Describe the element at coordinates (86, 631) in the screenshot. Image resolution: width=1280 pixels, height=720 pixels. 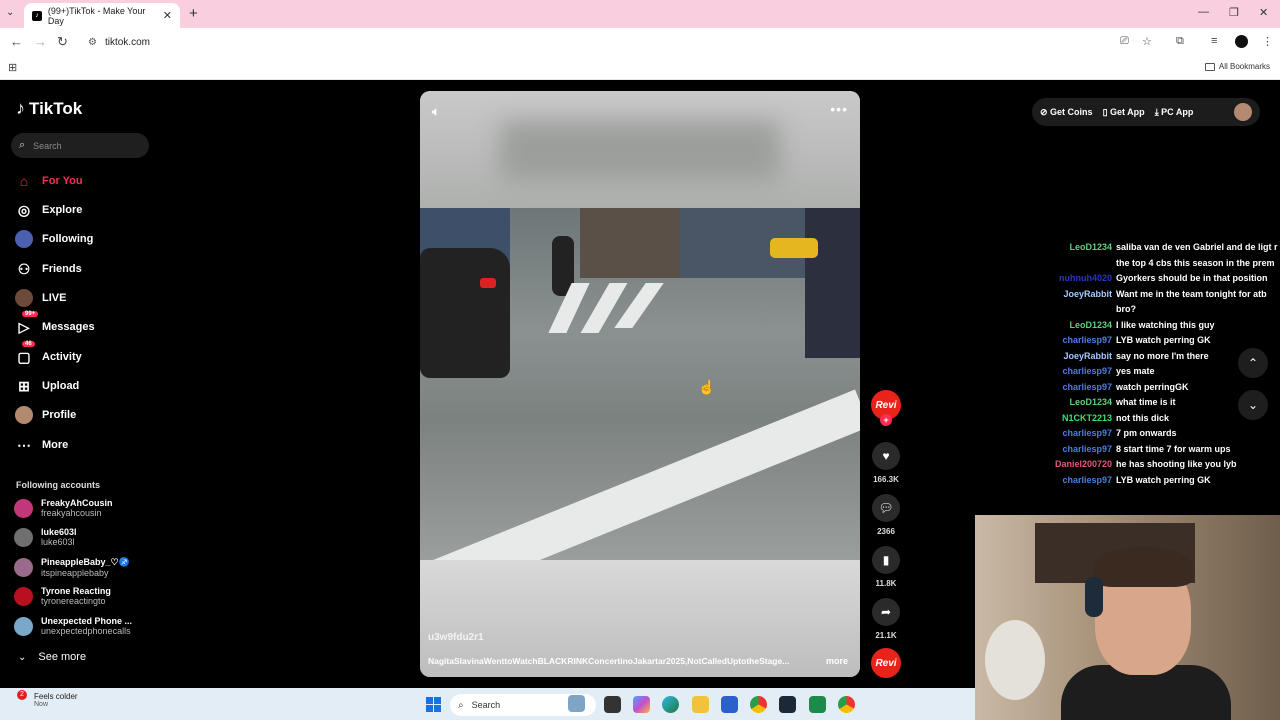
I see `account-handle: unexpectedphonecalls` at that location.